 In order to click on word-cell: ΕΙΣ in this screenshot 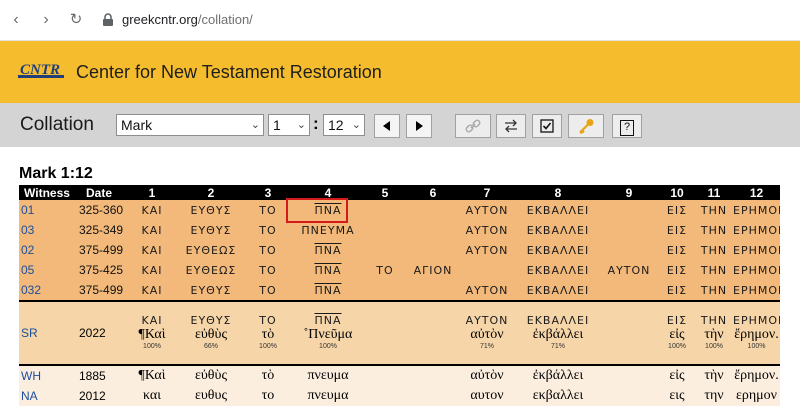, I will do `click(677, 250)`.